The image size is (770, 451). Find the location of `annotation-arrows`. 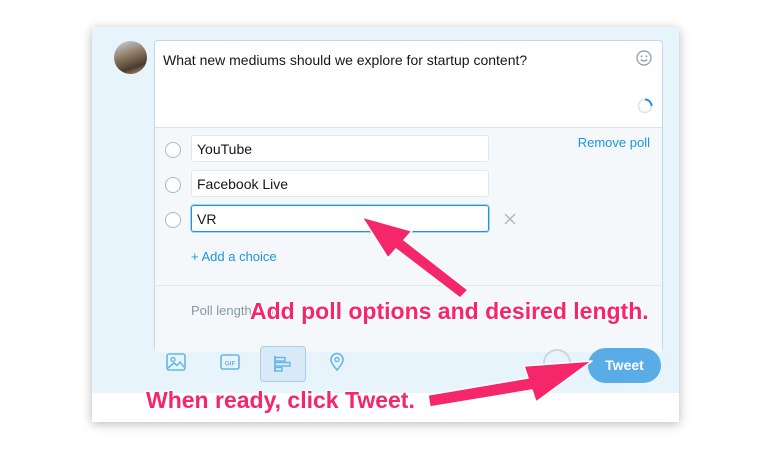

annotation-arrows is located at coordinates (477, 312).